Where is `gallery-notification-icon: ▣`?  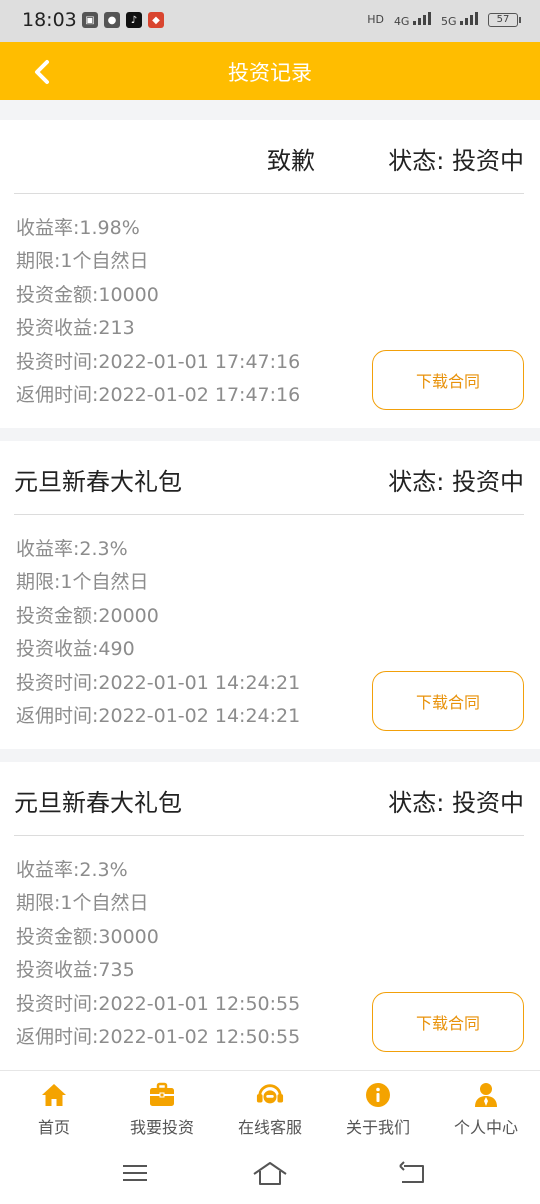 gallery-notification-icon: ▣ is located at coordinates (90, 20).